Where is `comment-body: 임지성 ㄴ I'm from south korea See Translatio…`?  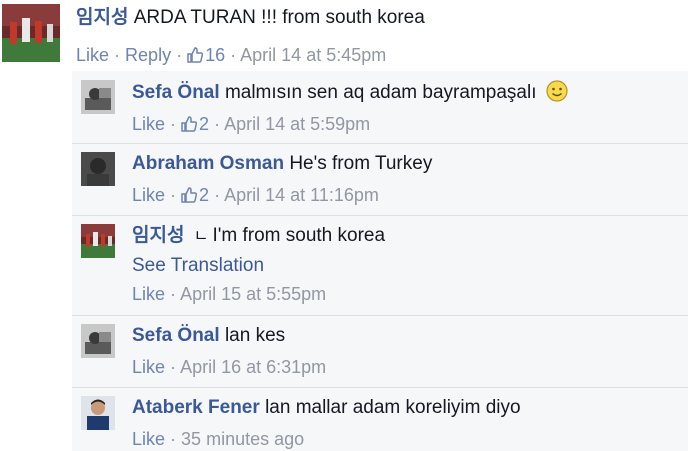 comment-body: 임지성 ㄴ I'm from south korea See Translatio… is located at coordinates (258, 265).